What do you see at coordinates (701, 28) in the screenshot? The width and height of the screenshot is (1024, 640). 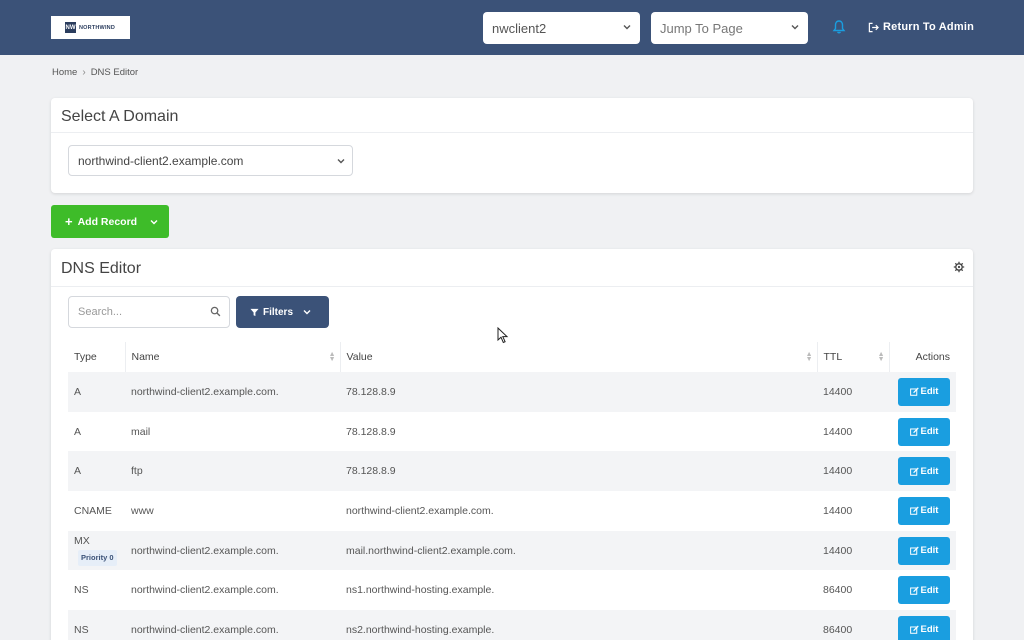 I see `jump-to-page-placeholder: Jump To Page` at bounding box center [701, 28].